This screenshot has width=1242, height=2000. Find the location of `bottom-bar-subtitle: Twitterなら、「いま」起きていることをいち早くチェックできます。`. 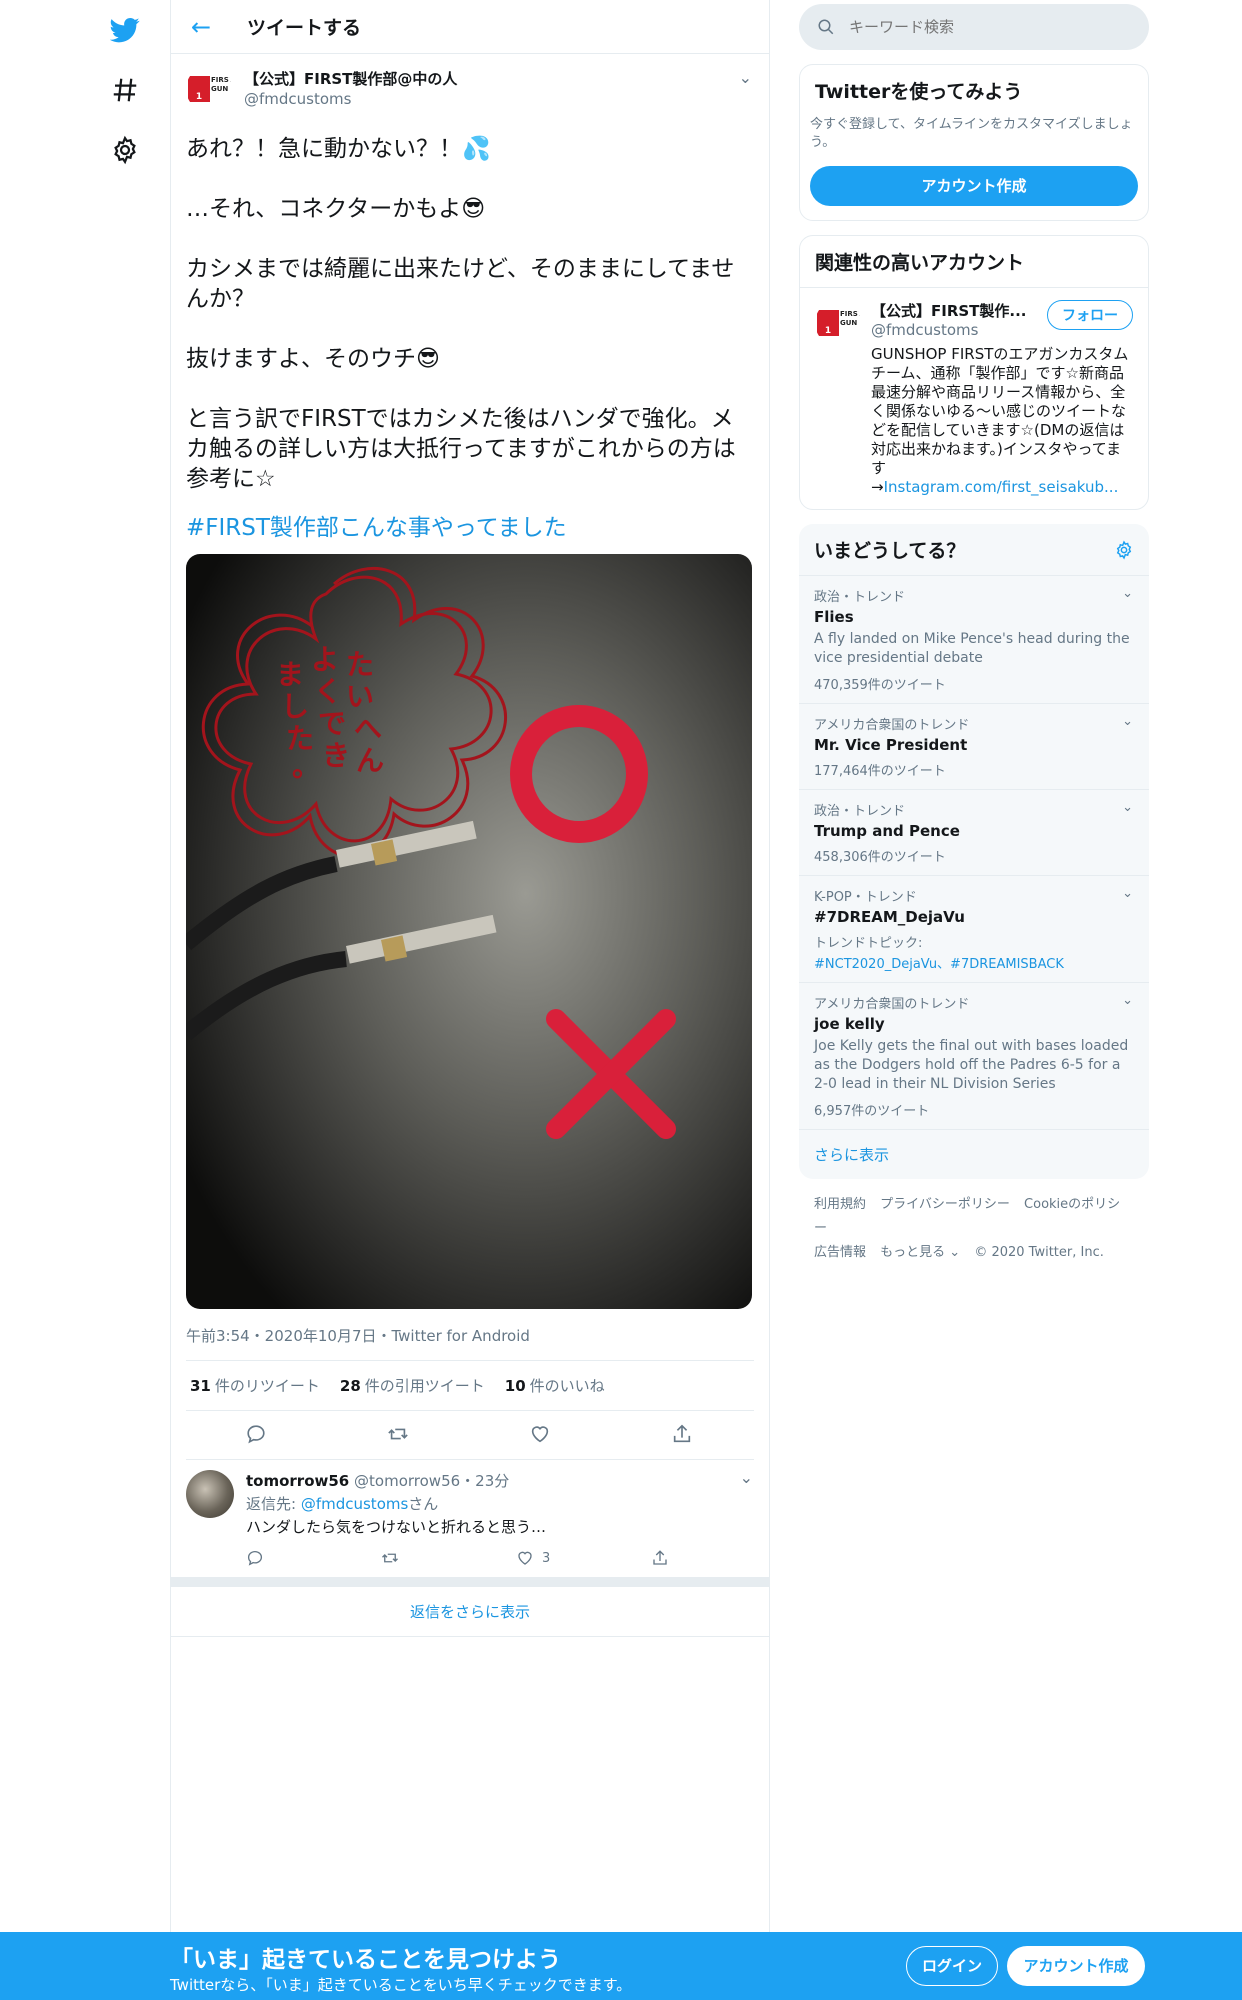

bottom-bar-subtitle: Twitterなら、「いま」起きていることをいち早くチェックできます。 is located at coordinates (401, 1985).